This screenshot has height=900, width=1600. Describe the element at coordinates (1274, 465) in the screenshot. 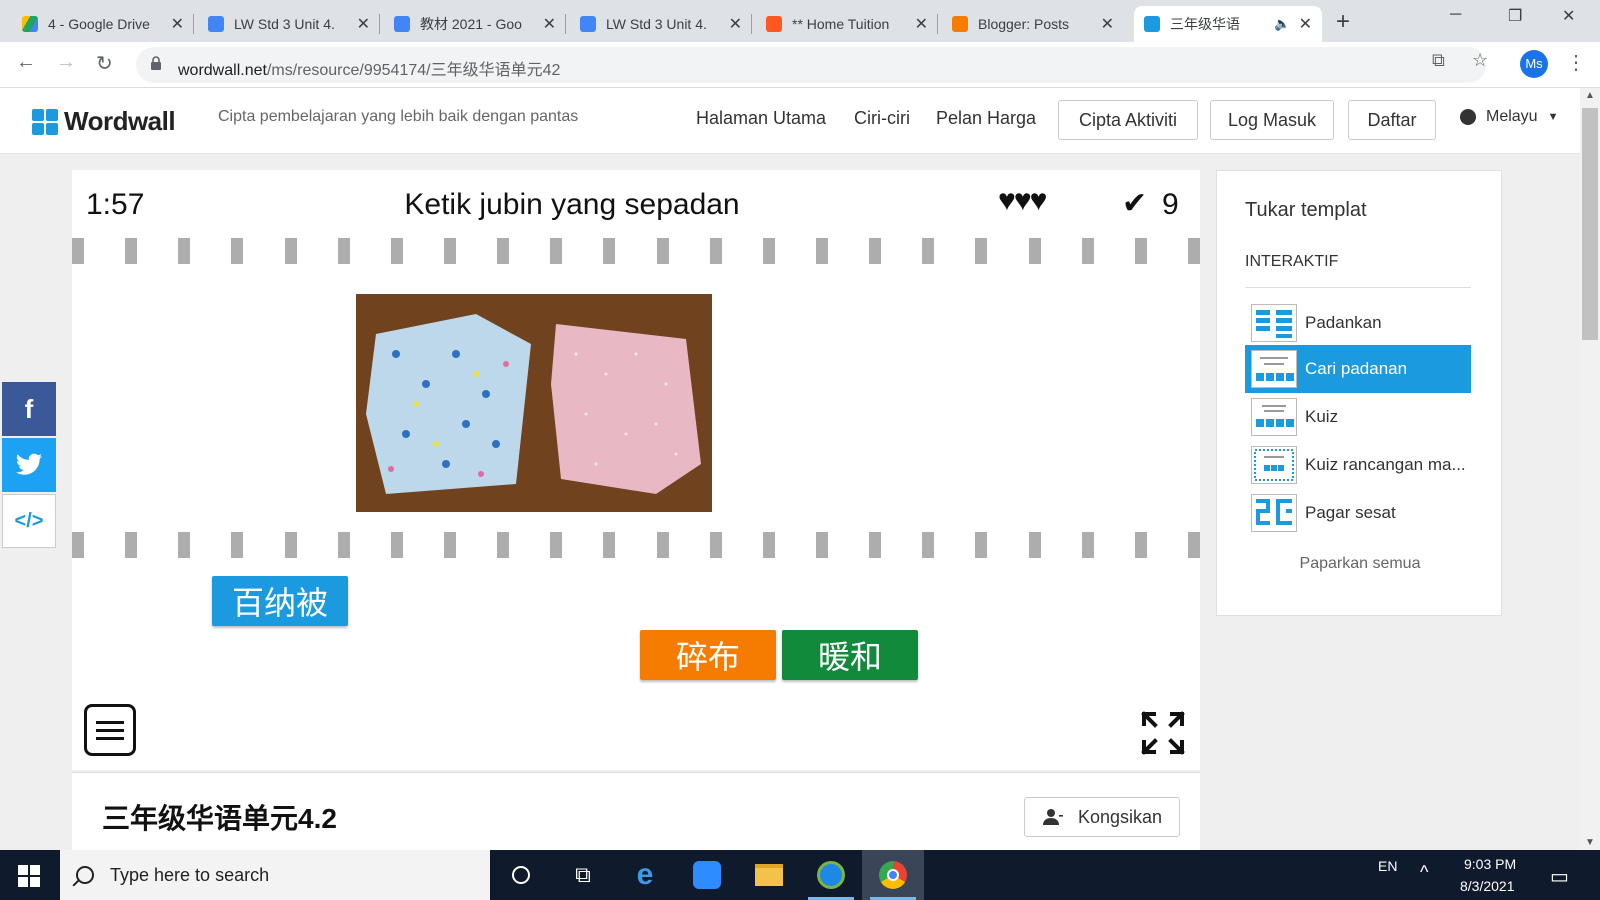

I see `gameshow-quiz-thumbnail-icon` at that location.